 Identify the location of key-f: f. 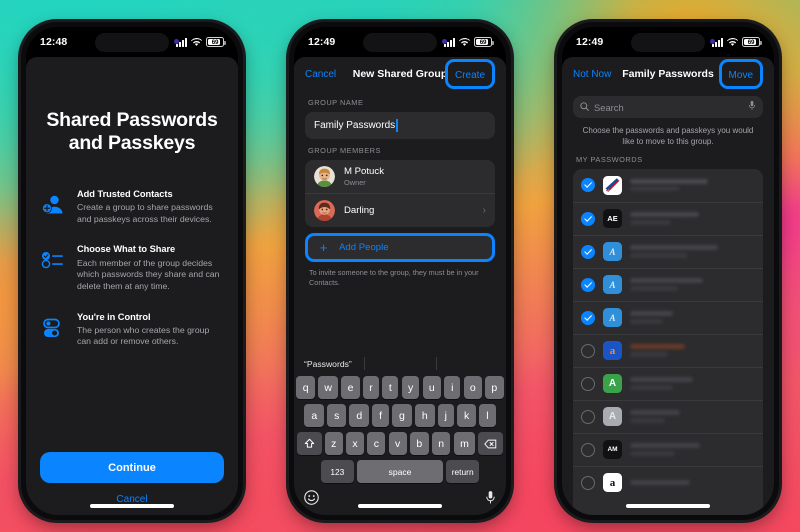
(380, 415).